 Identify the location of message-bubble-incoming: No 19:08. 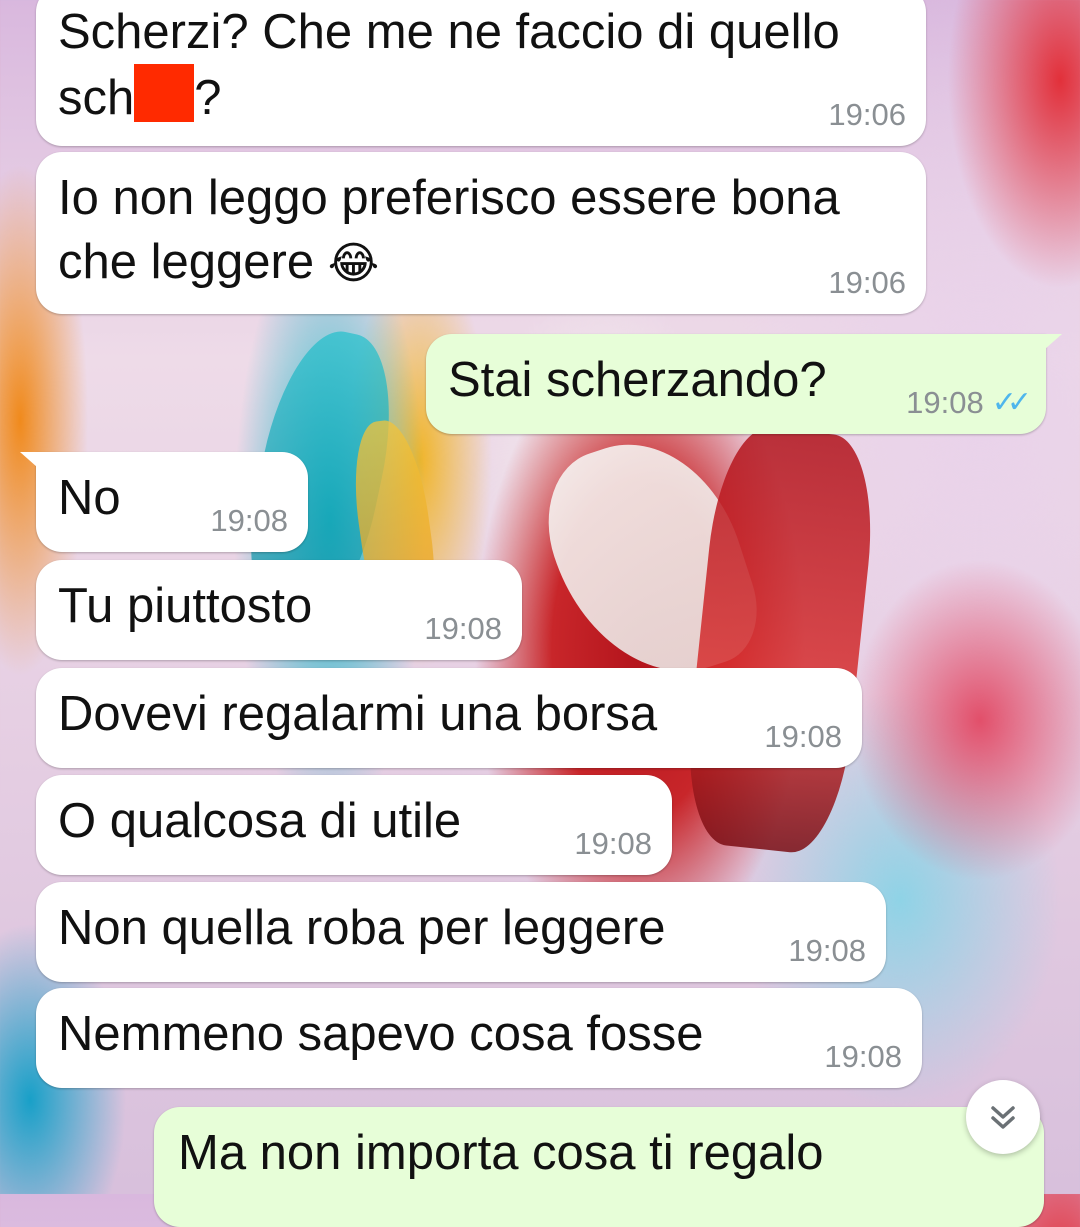
(164, 502).